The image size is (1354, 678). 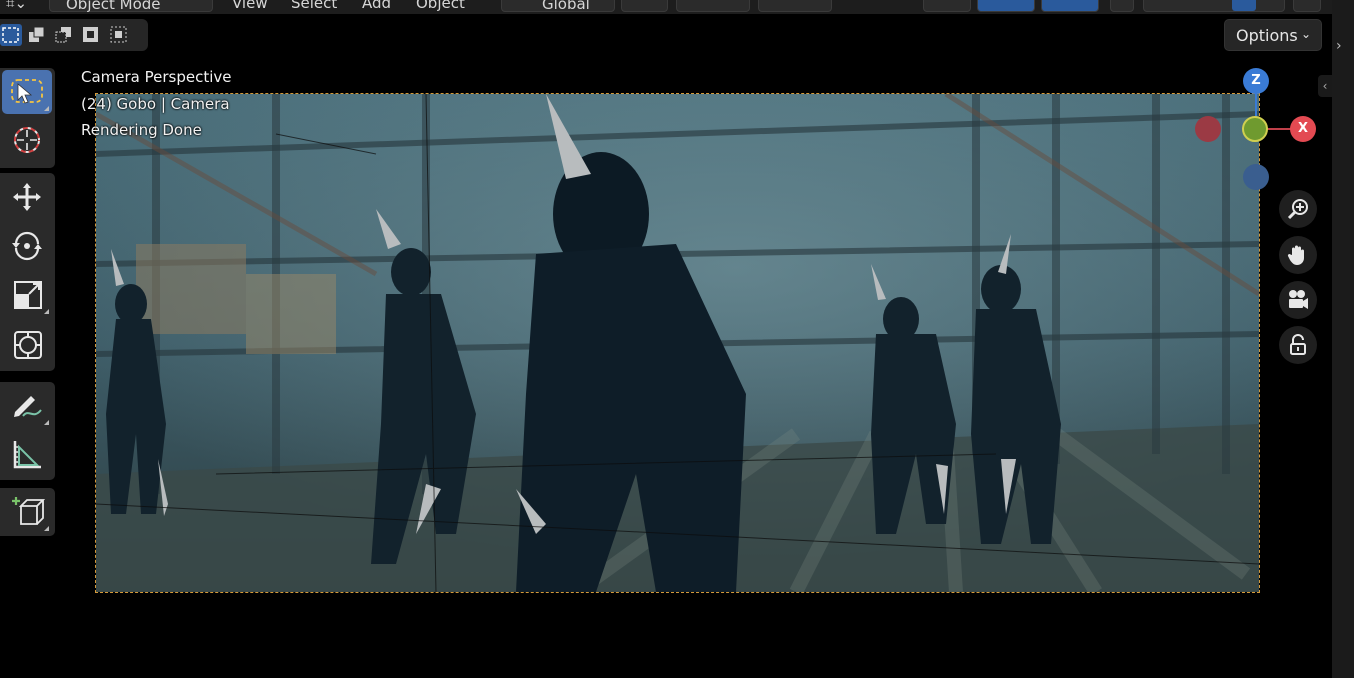 I want to click on overlay-toggle, so click(x=1006, y=6).